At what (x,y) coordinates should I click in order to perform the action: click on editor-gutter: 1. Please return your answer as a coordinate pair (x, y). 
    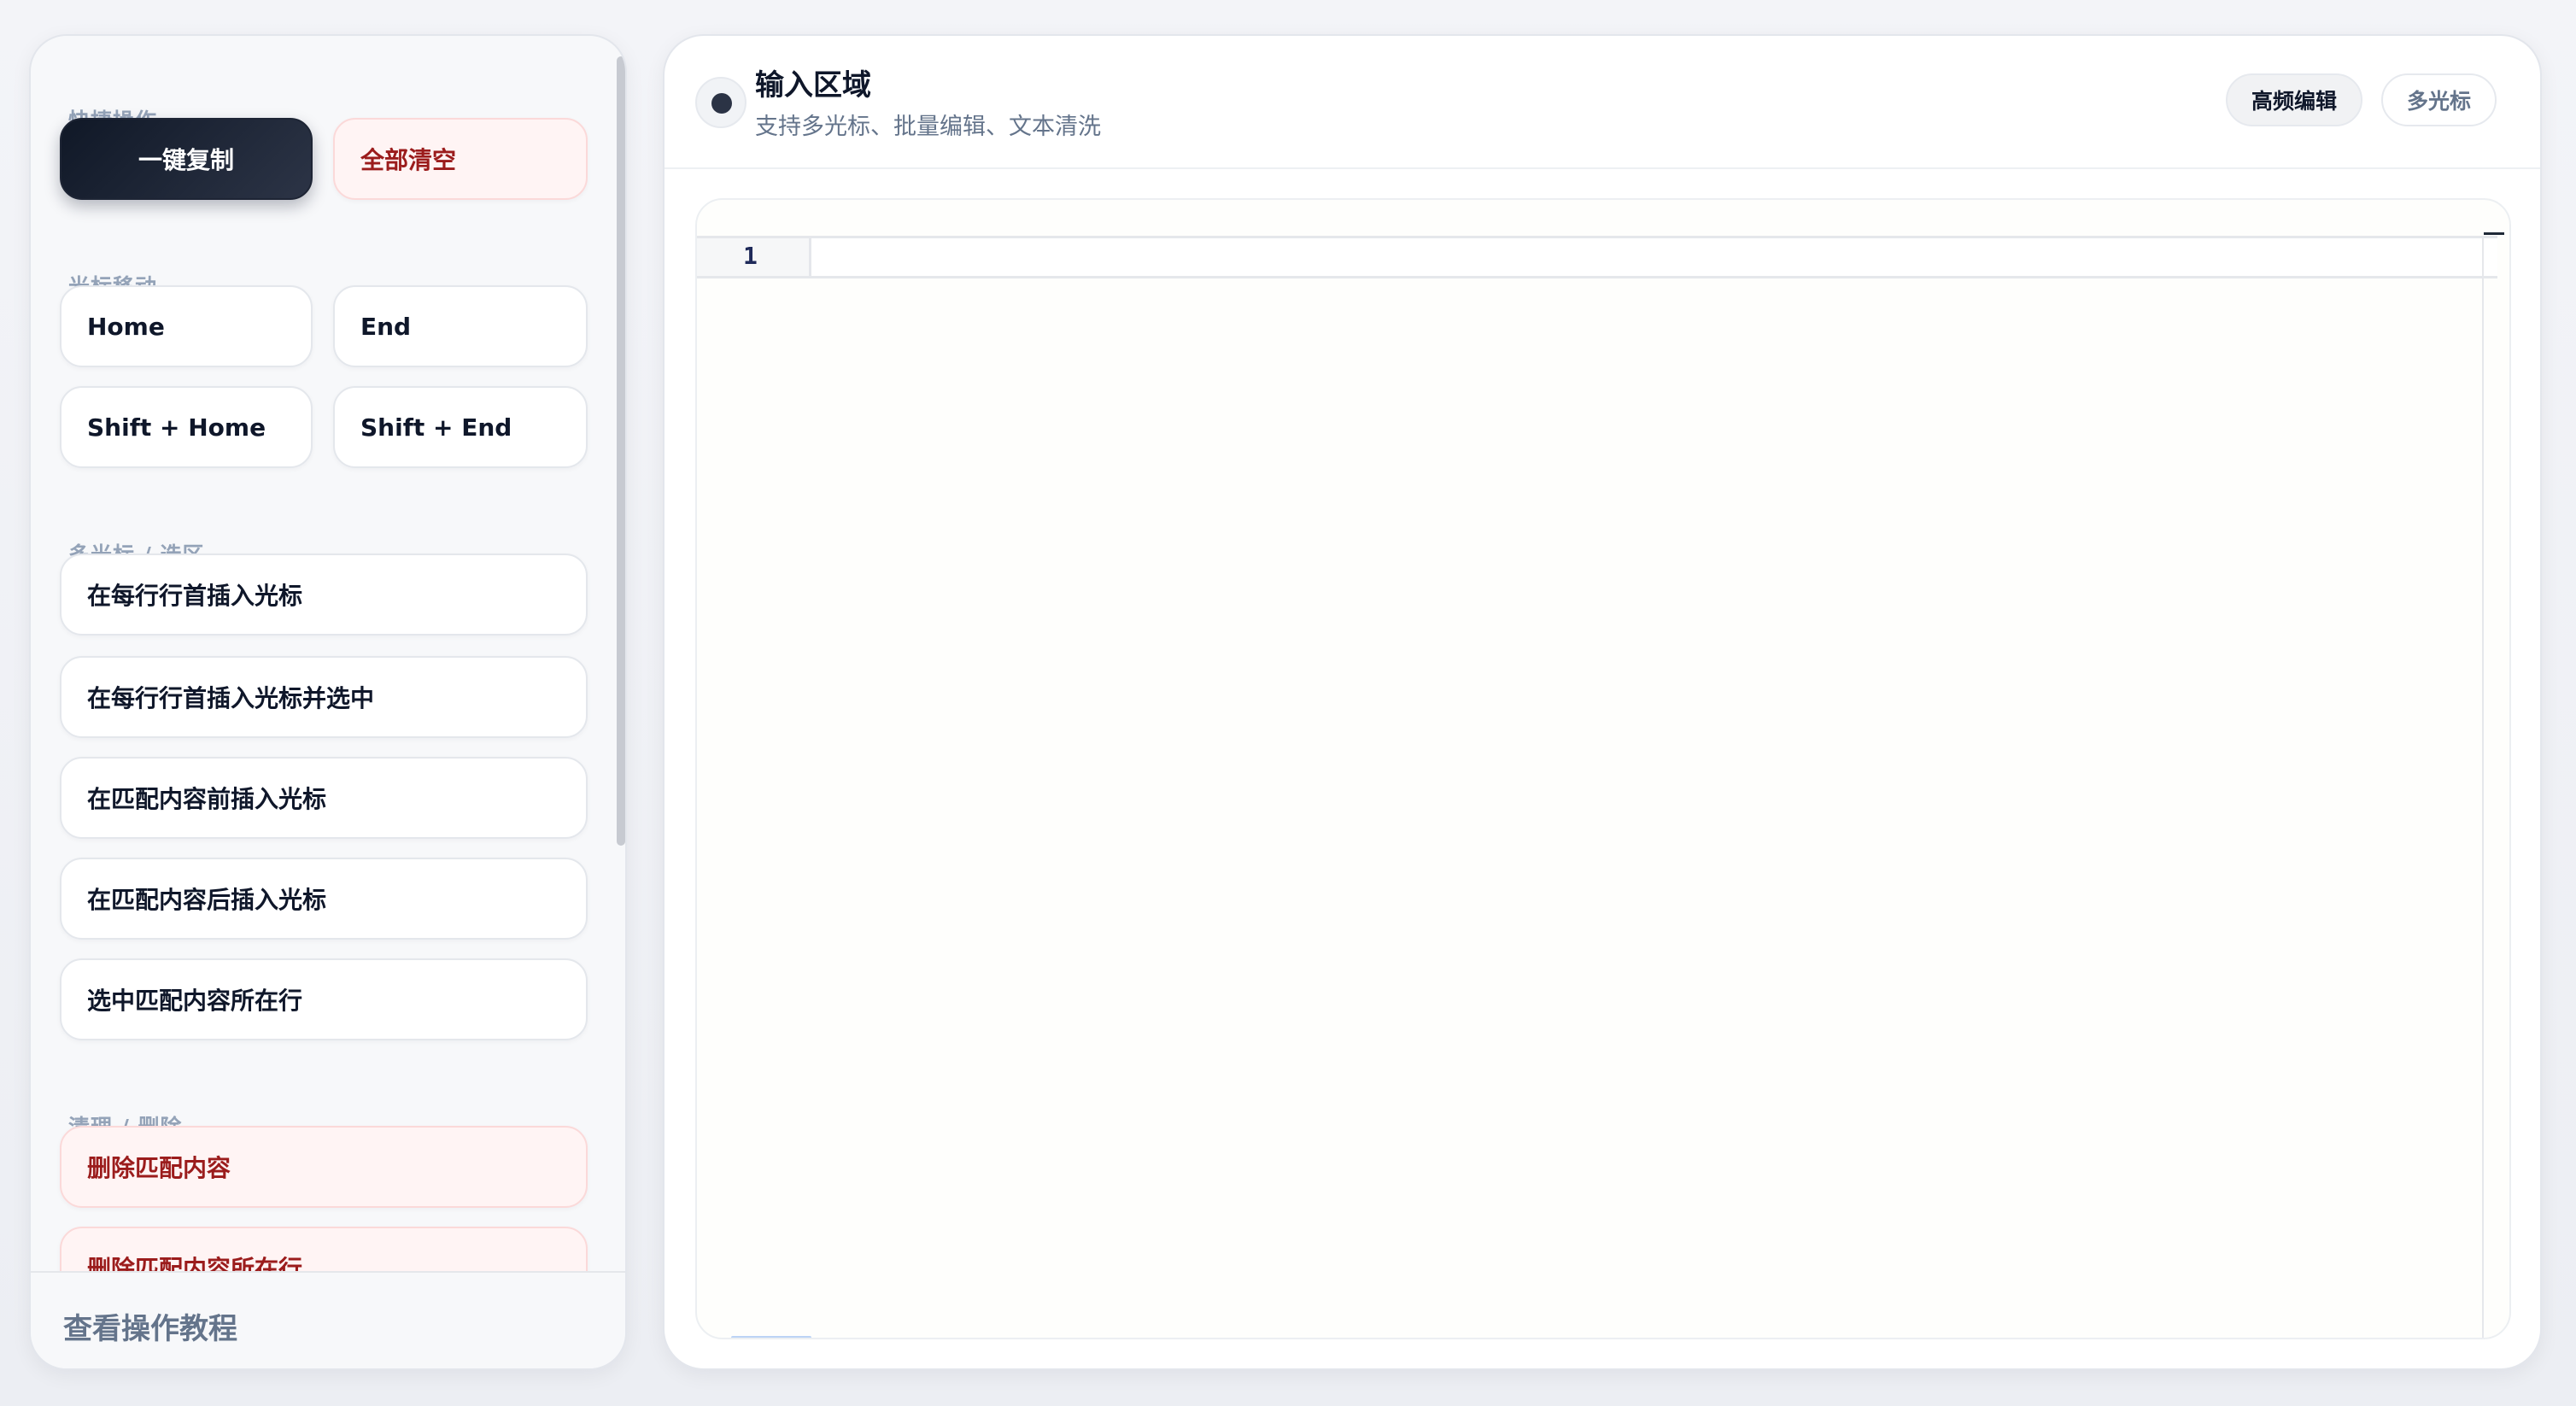
    Looking at the image, I should click on (754, 257).